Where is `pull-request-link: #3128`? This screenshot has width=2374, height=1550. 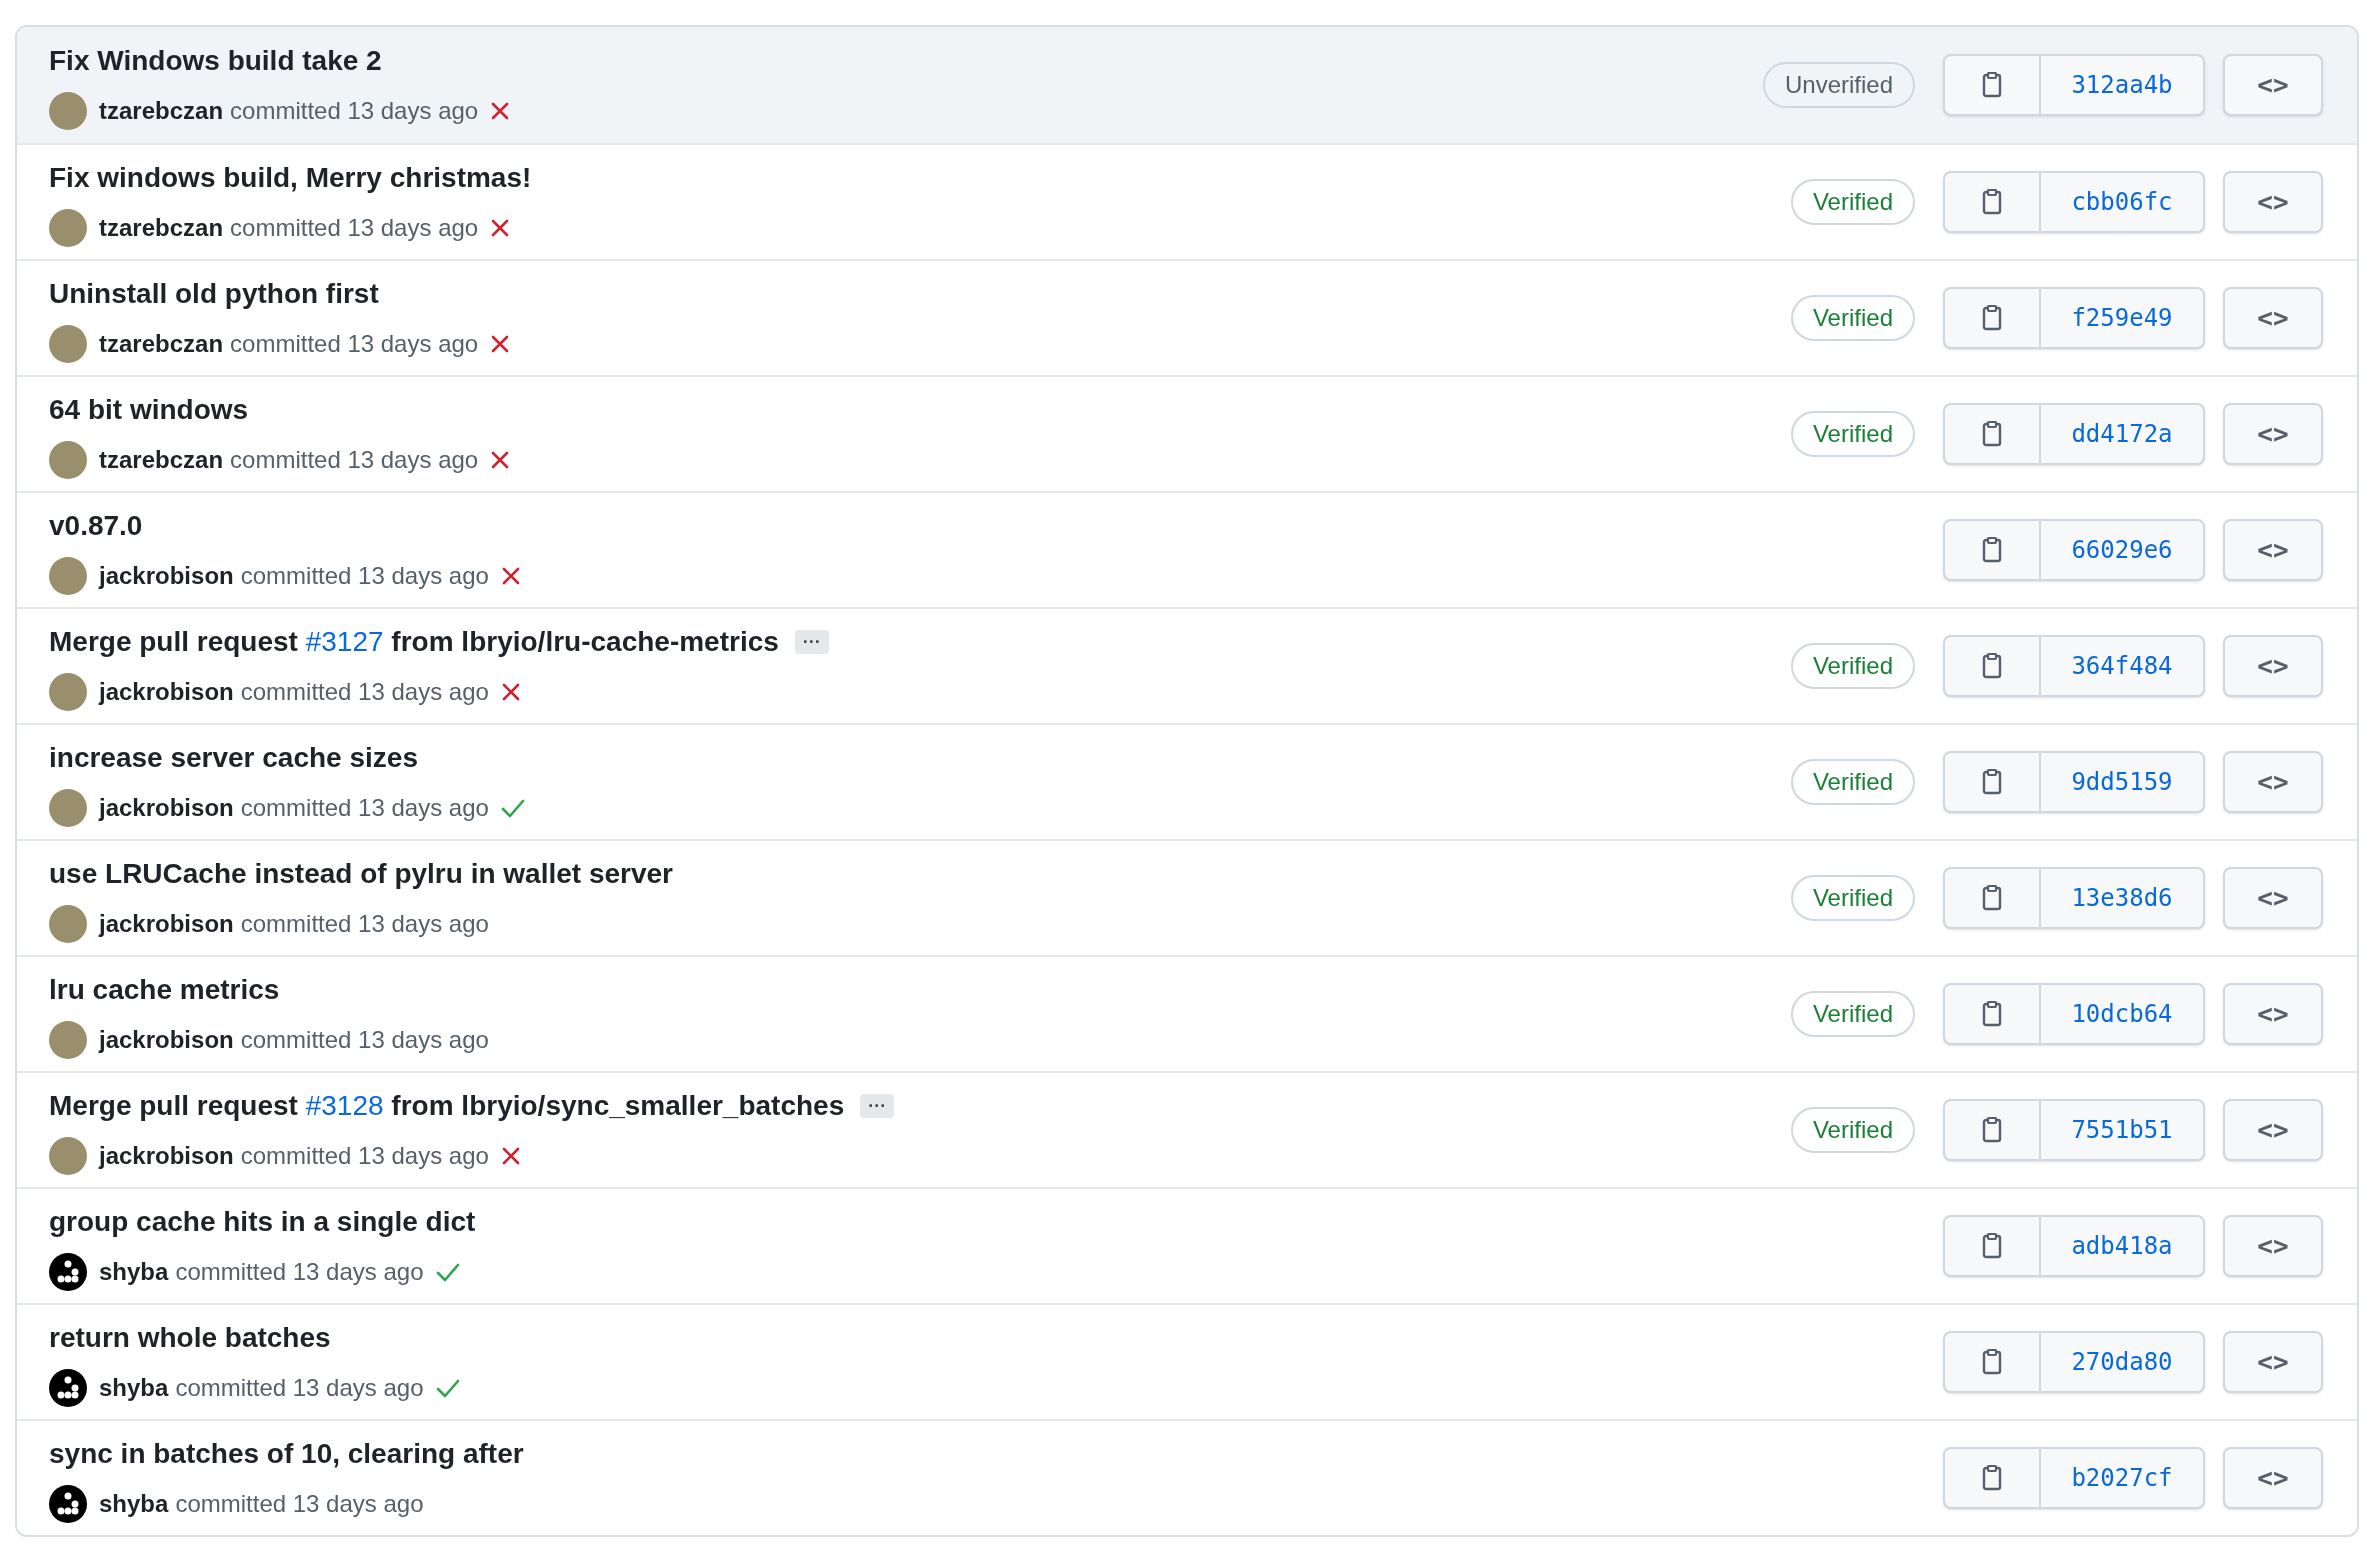 pull-request-link: #3128 is located at coordinates (344, 1105).